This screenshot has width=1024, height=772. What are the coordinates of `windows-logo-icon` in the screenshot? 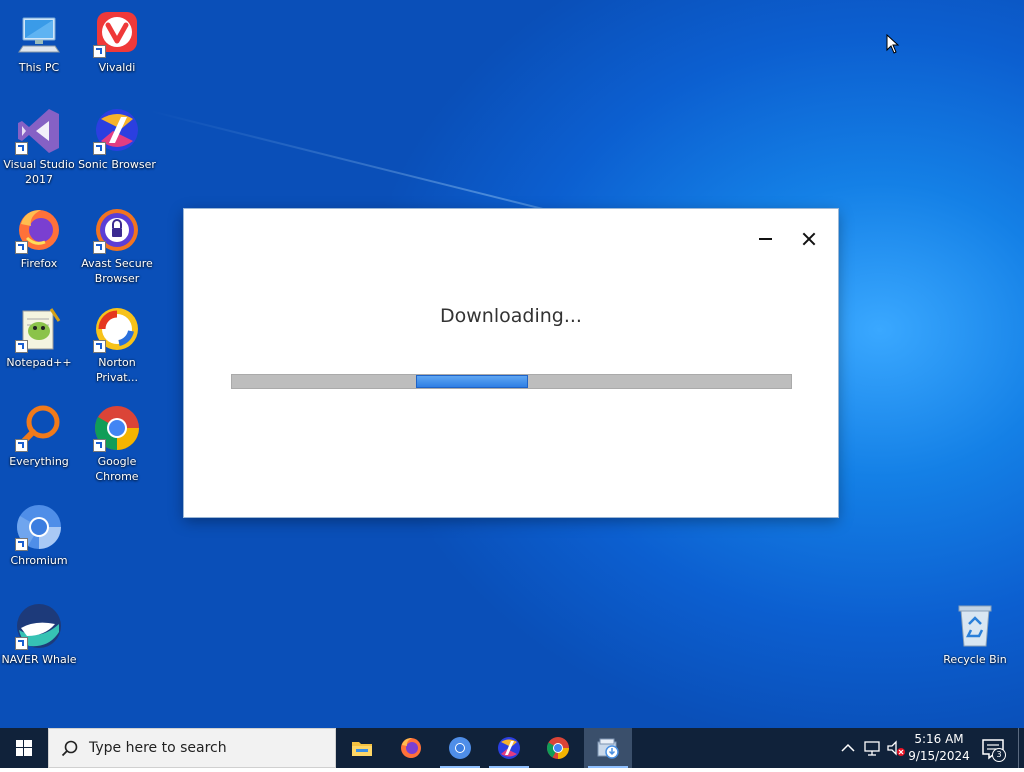 It's located at (24, 748).